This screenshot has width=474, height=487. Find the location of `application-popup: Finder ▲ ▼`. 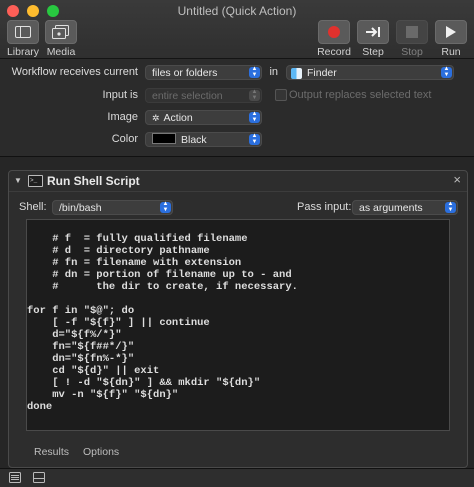

application-popup: Finder ▲ ▼ is located at coordinates (370, 72).